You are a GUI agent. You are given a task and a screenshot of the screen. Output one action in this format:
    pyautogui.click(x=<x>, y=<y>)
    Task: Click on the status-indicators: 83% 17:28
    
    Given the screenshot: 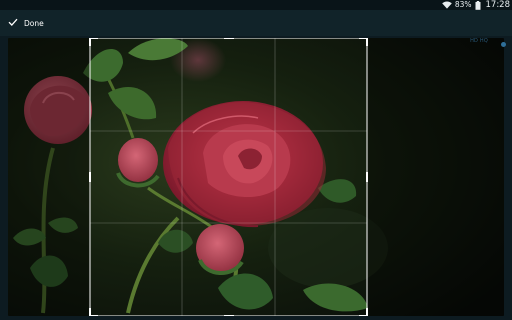 What is the action you would take?
    pyautogui.click(x=476, y=5)
    